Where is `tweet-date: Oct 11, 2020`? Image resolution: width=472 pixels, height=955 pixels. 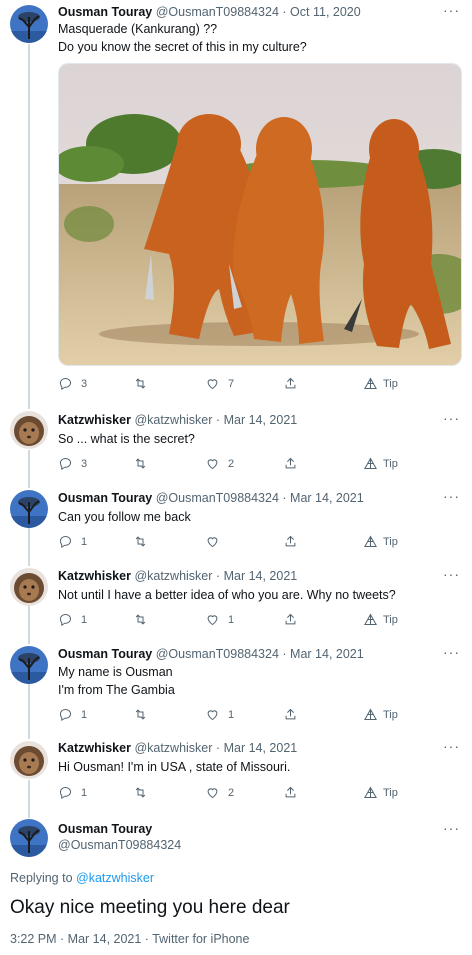
tweet-date: Oct 11, 2020 is located at coordinates (325, 12).